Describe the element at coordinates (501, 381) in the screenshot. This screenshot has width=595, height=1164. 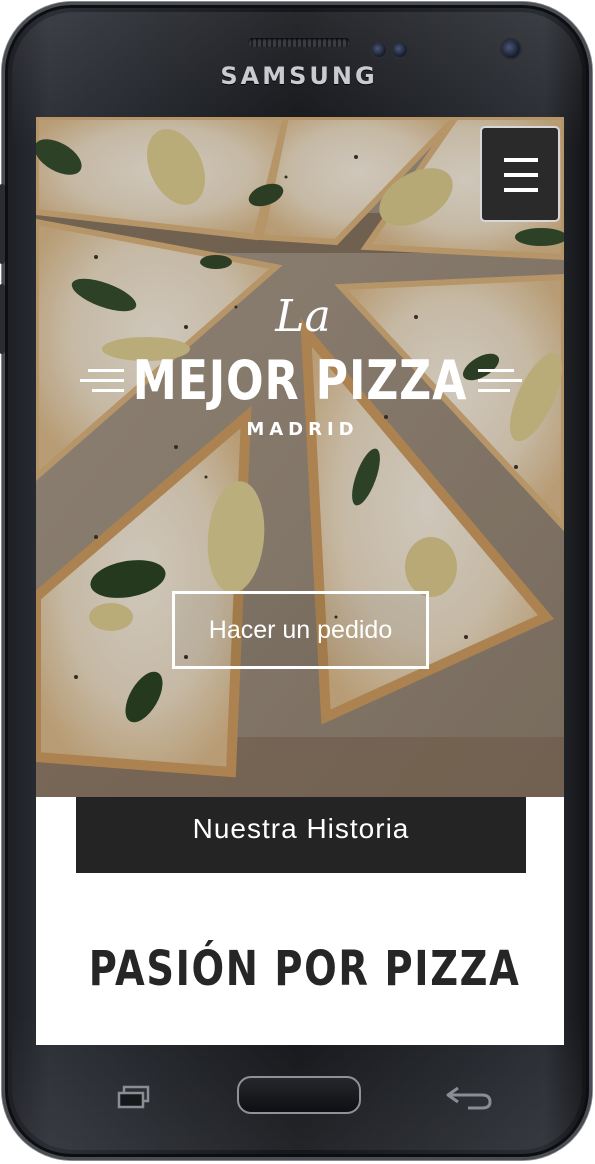
I see `speed-lines-right-icon` at that location.